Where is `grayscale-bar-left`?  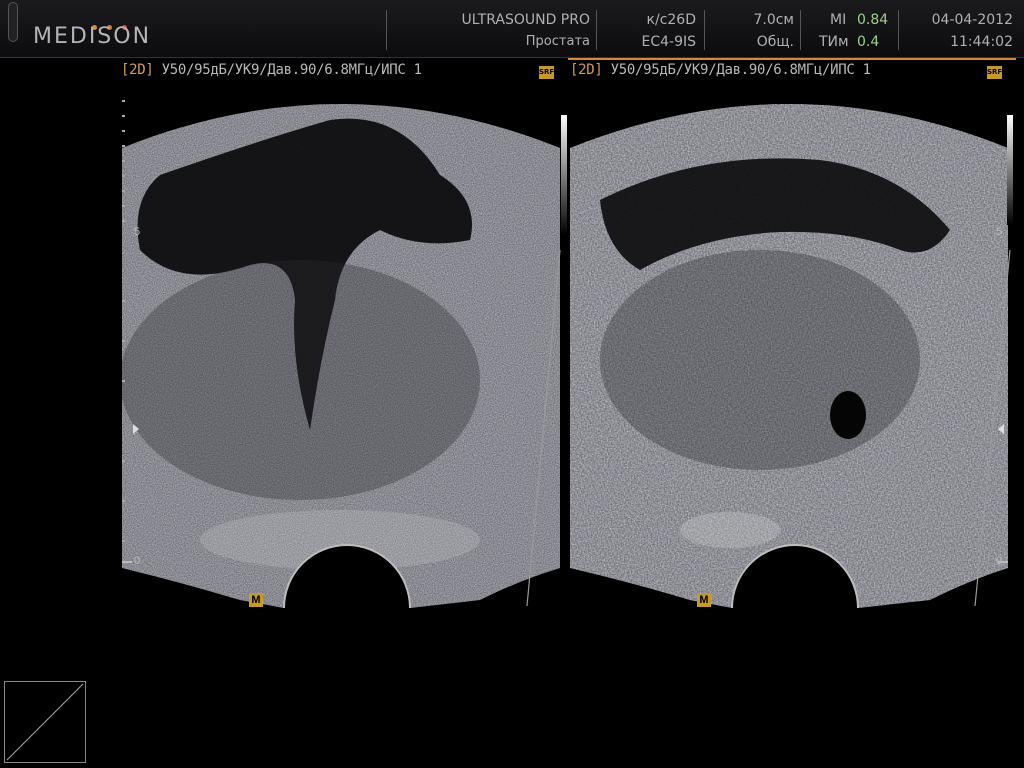 grayscale-bar-left is located at coordinates (564, 175).